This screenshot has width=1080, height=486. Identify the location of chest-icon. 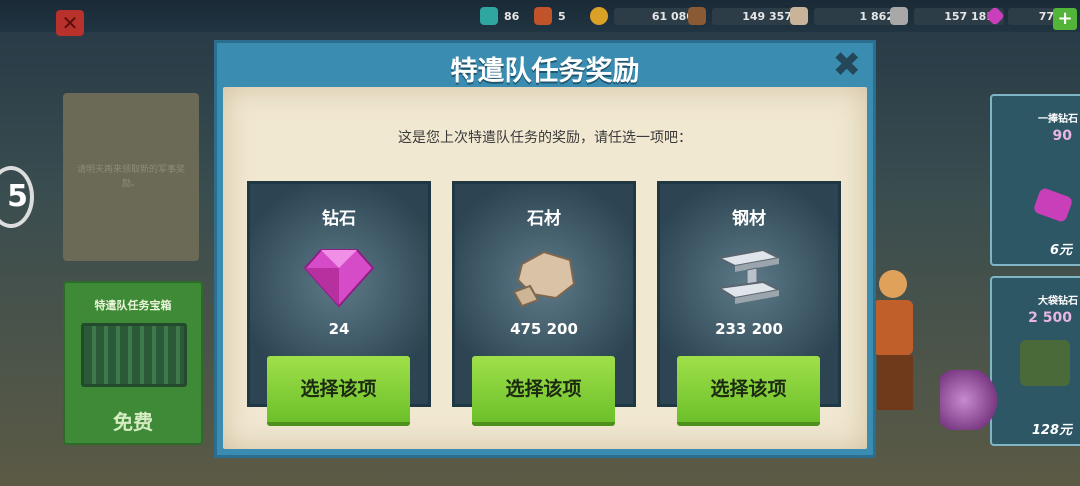
(134, 355).